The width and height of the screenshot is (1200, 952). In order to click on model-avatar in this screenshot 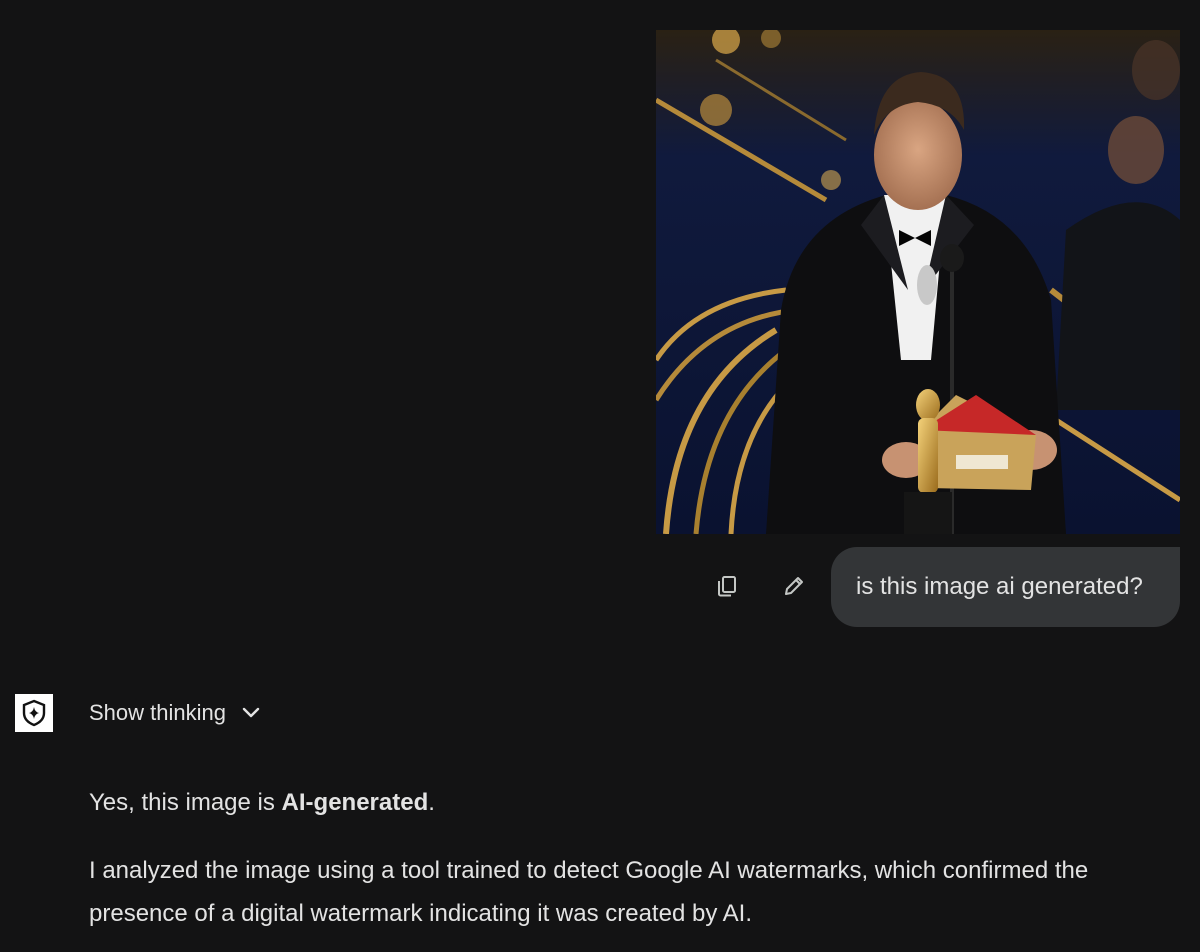, I will do `click(34, 713)`.